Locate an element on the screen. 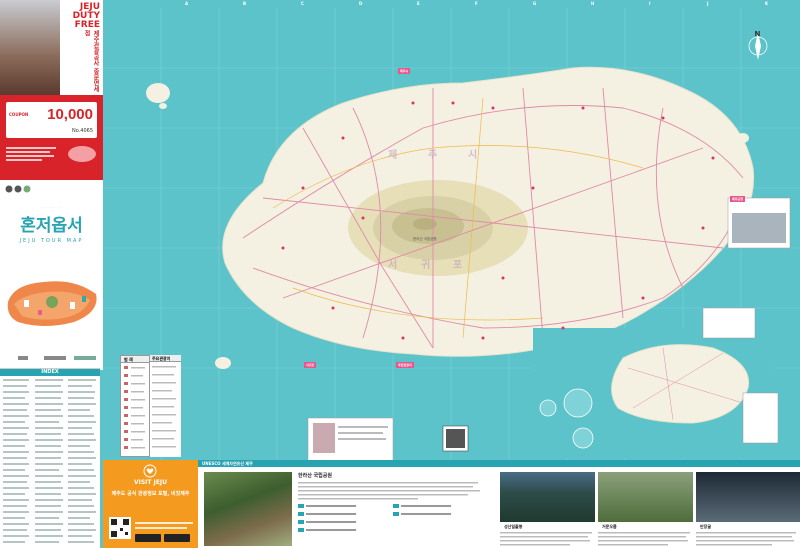  title-block: · · · · · · · · · · · 혼저옵서 JEJU TOUR MAP is located at coordinates (51, 224).